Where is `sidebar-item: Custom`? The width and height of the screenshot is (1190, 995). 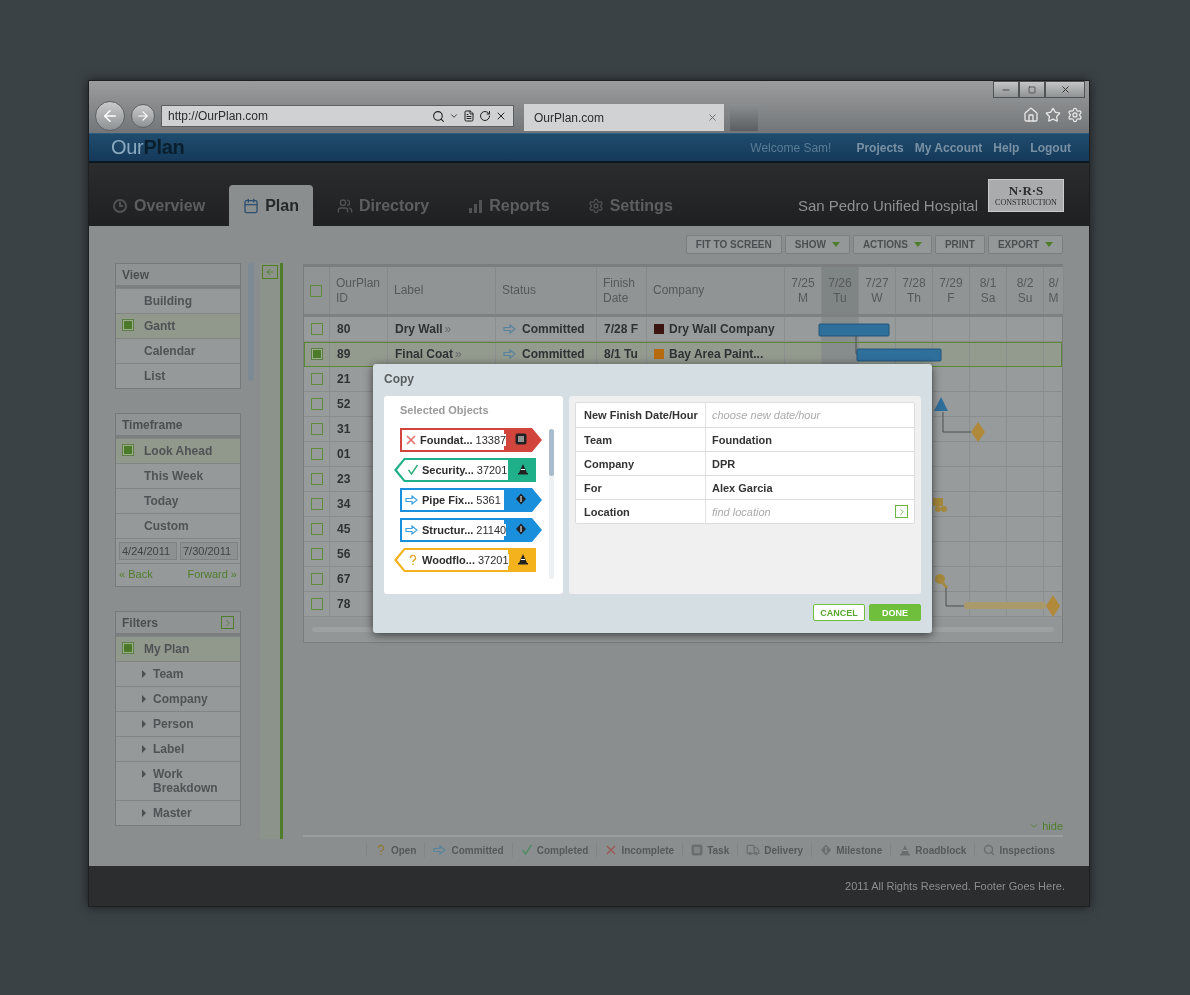 sidebar-item: Custom is located at coordinates (178, 525).